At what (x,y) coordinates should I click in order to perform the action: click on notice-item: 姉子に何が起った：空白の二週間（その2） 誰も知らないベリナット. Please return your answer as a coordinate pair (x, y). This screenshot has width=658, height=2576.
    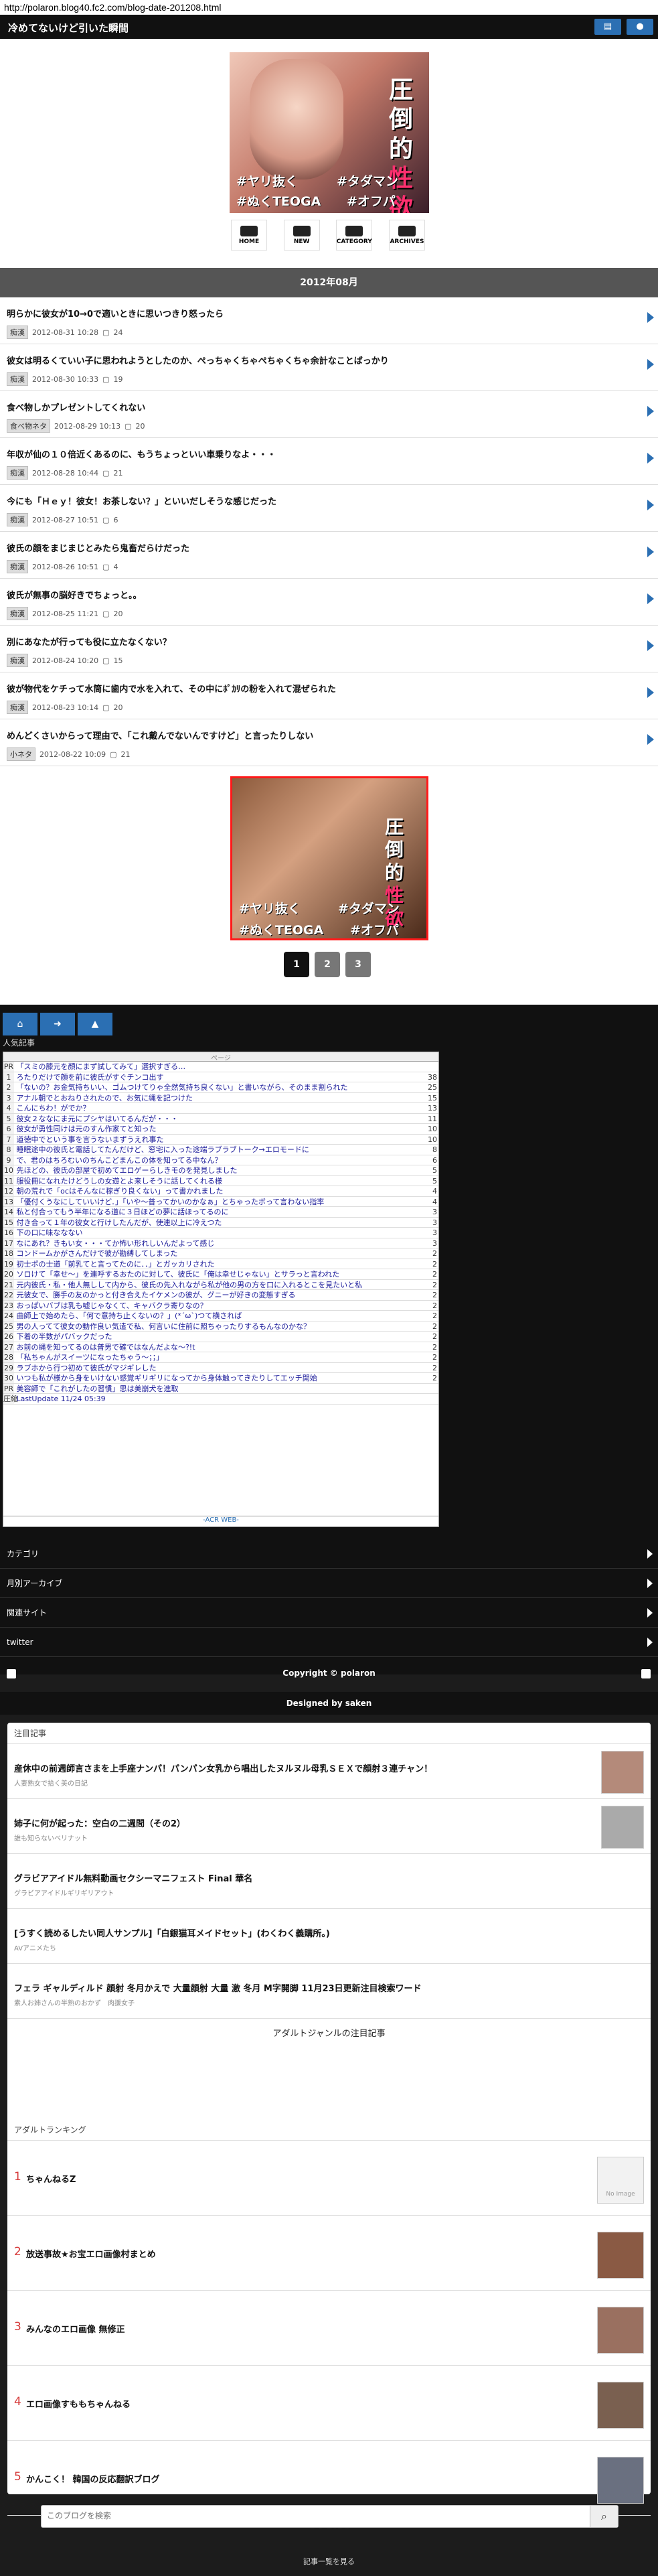
    Looking at the image, I should click on (329, 1826).